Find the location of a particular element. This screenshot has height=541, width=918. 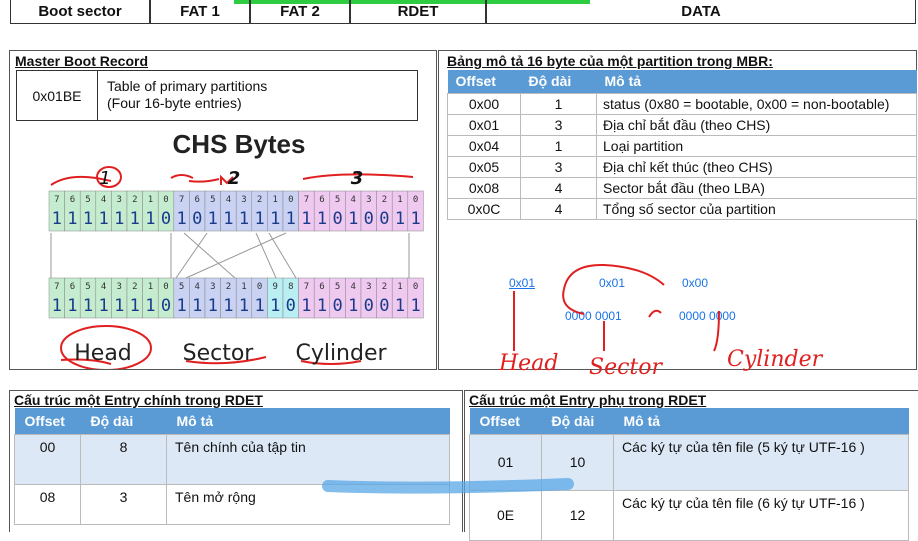

table-row: 0x0C 4 Tổng số sector của partition is located at coordinates (682, 208).